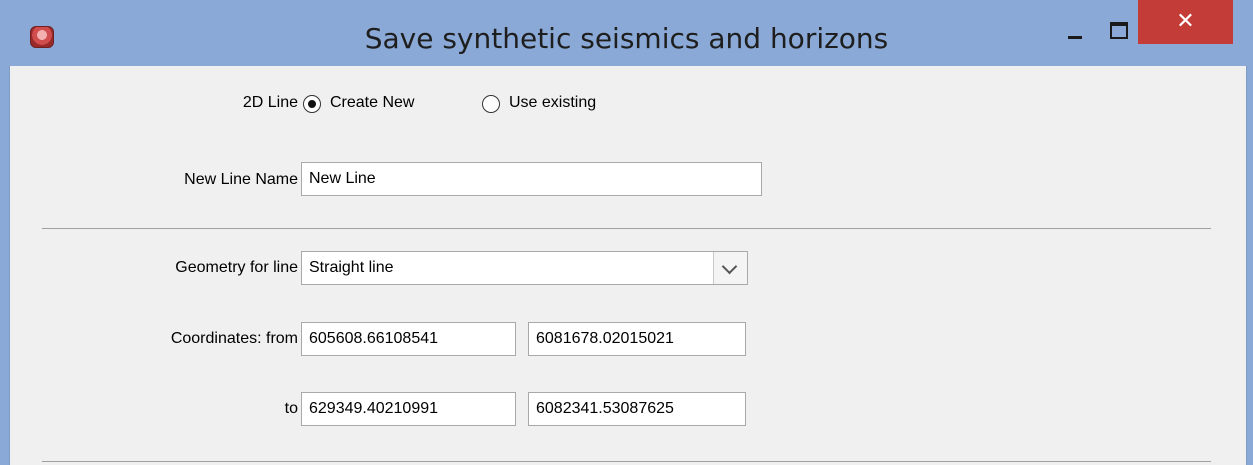 This screenshot has width=1253, height=465. What do you see at coordinates (626, 228) in the screenshot?
I see `section-divider-top` at bounding box center [626, 228].